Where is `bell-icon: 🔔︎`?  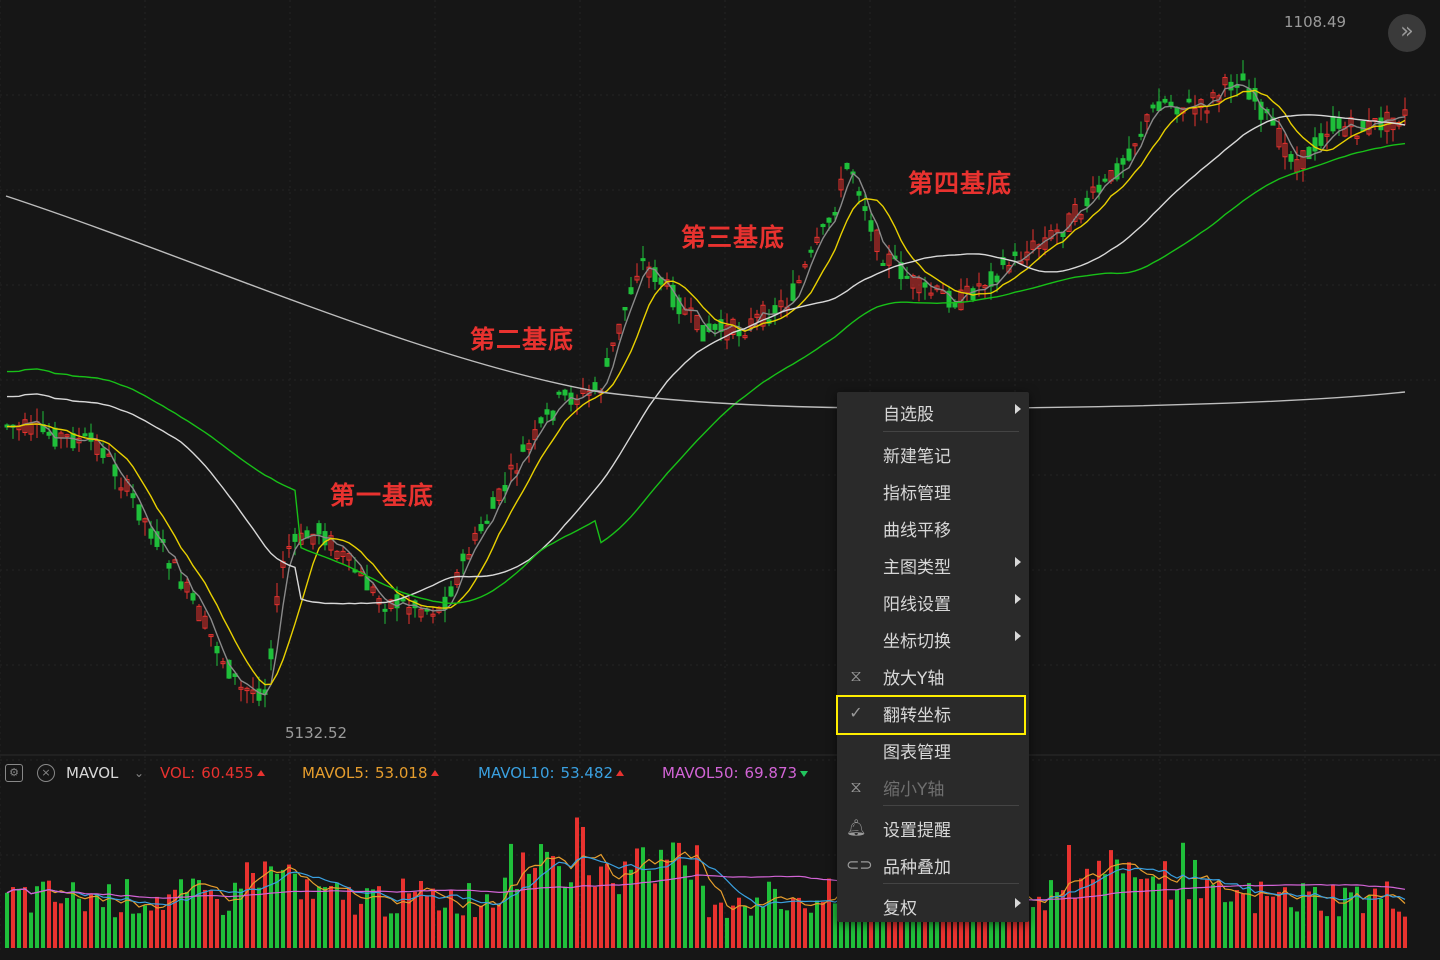
bell-icon: 🔔︎ is located at coordinates (856, 827).